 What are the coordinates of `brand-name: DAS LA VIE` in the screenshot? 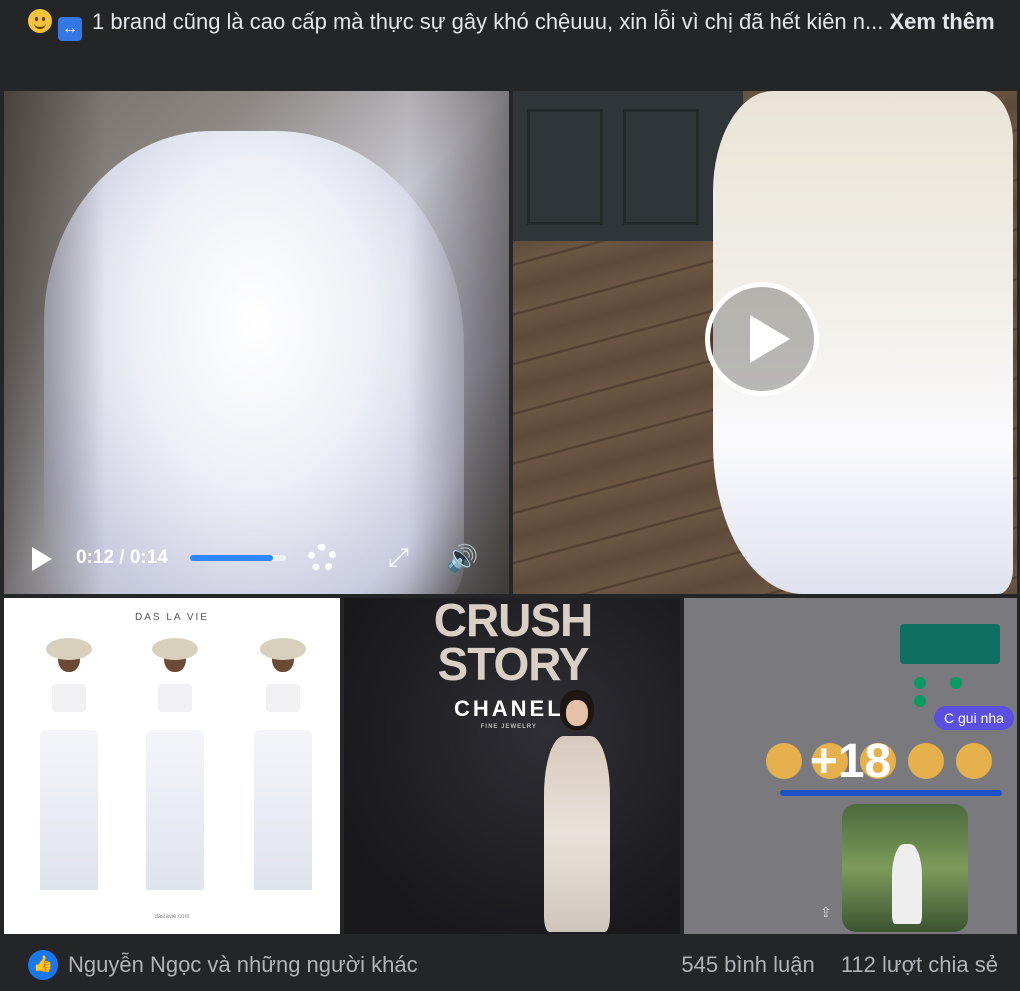 It's located at (172, 617).